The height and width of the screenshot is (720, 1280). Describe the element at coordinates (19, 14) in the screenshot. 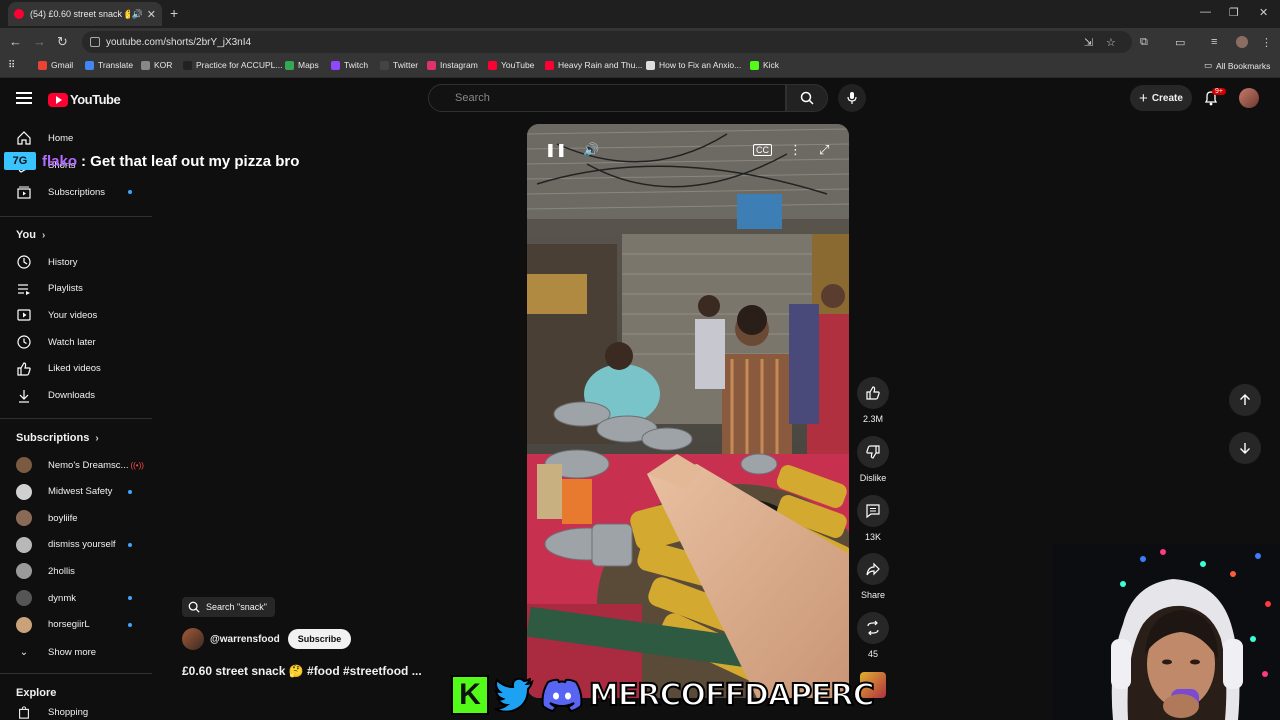

I see `youtube-favicon-icon` at that location.